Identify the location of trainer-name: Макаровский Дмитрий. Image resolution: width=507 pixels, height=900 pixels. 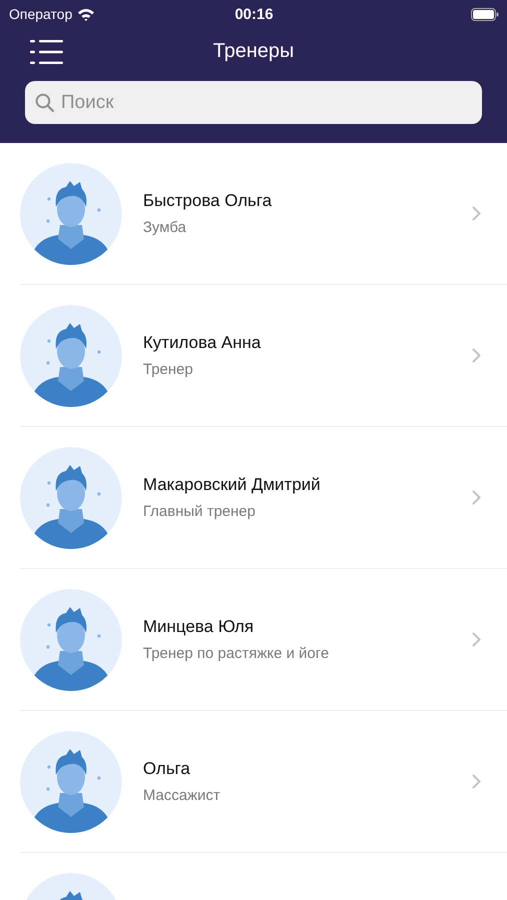
(232, 485).